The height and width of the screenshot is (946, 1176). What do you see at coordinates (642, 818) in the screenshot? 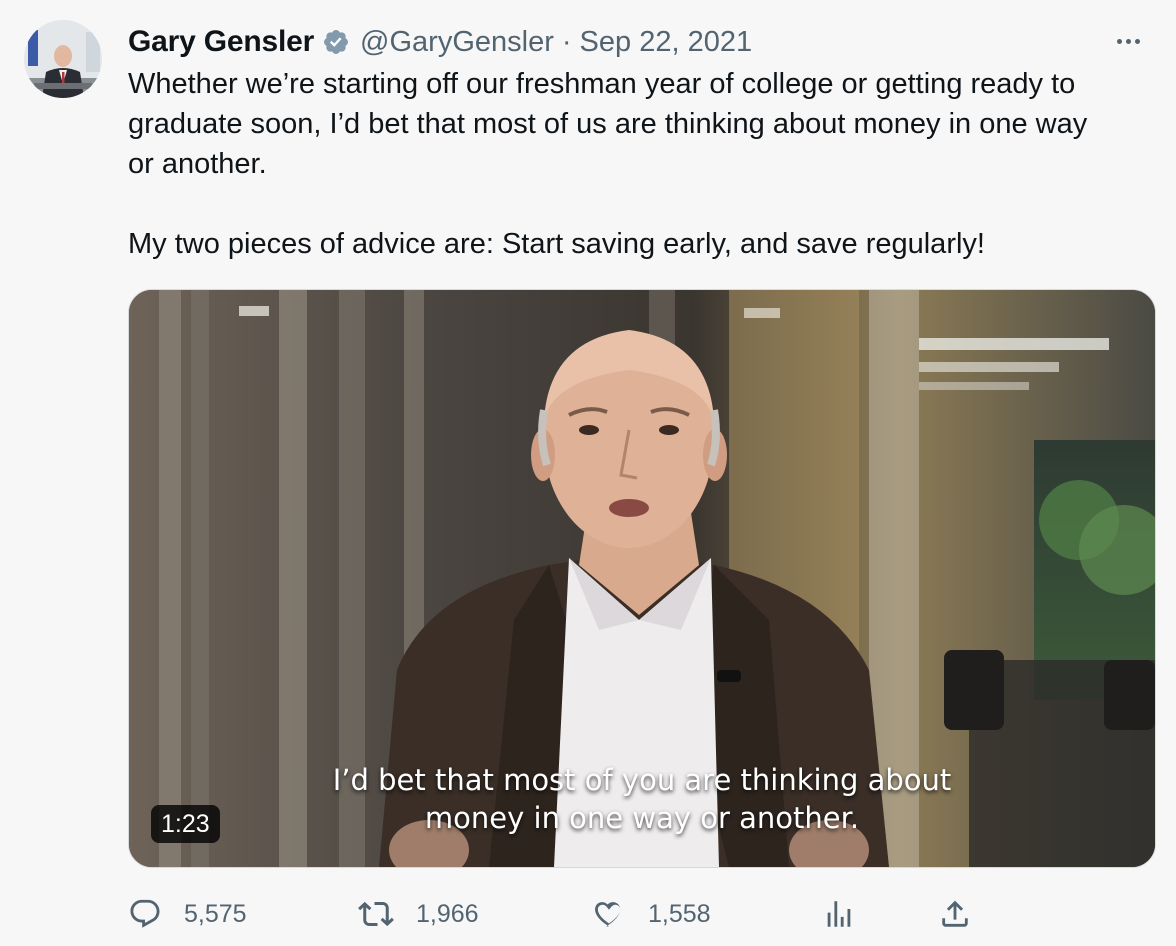
I see `video-caption-line-2: money in one way or another.` at bounding box center [642, 818].